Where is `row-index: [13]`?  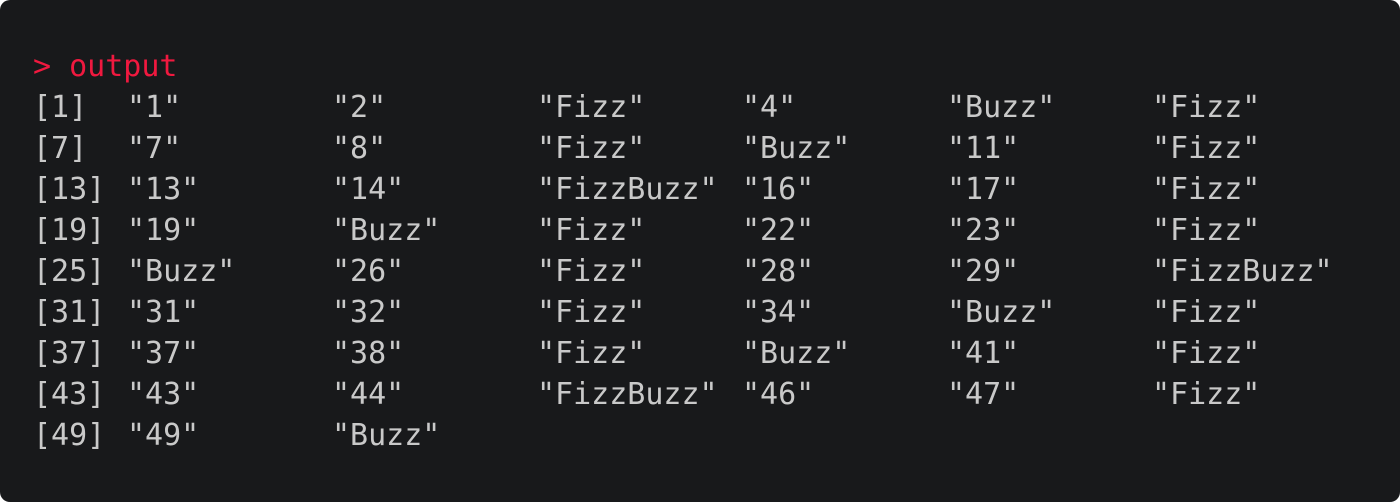 row-index: [13] is located at coordinates (69, 189).